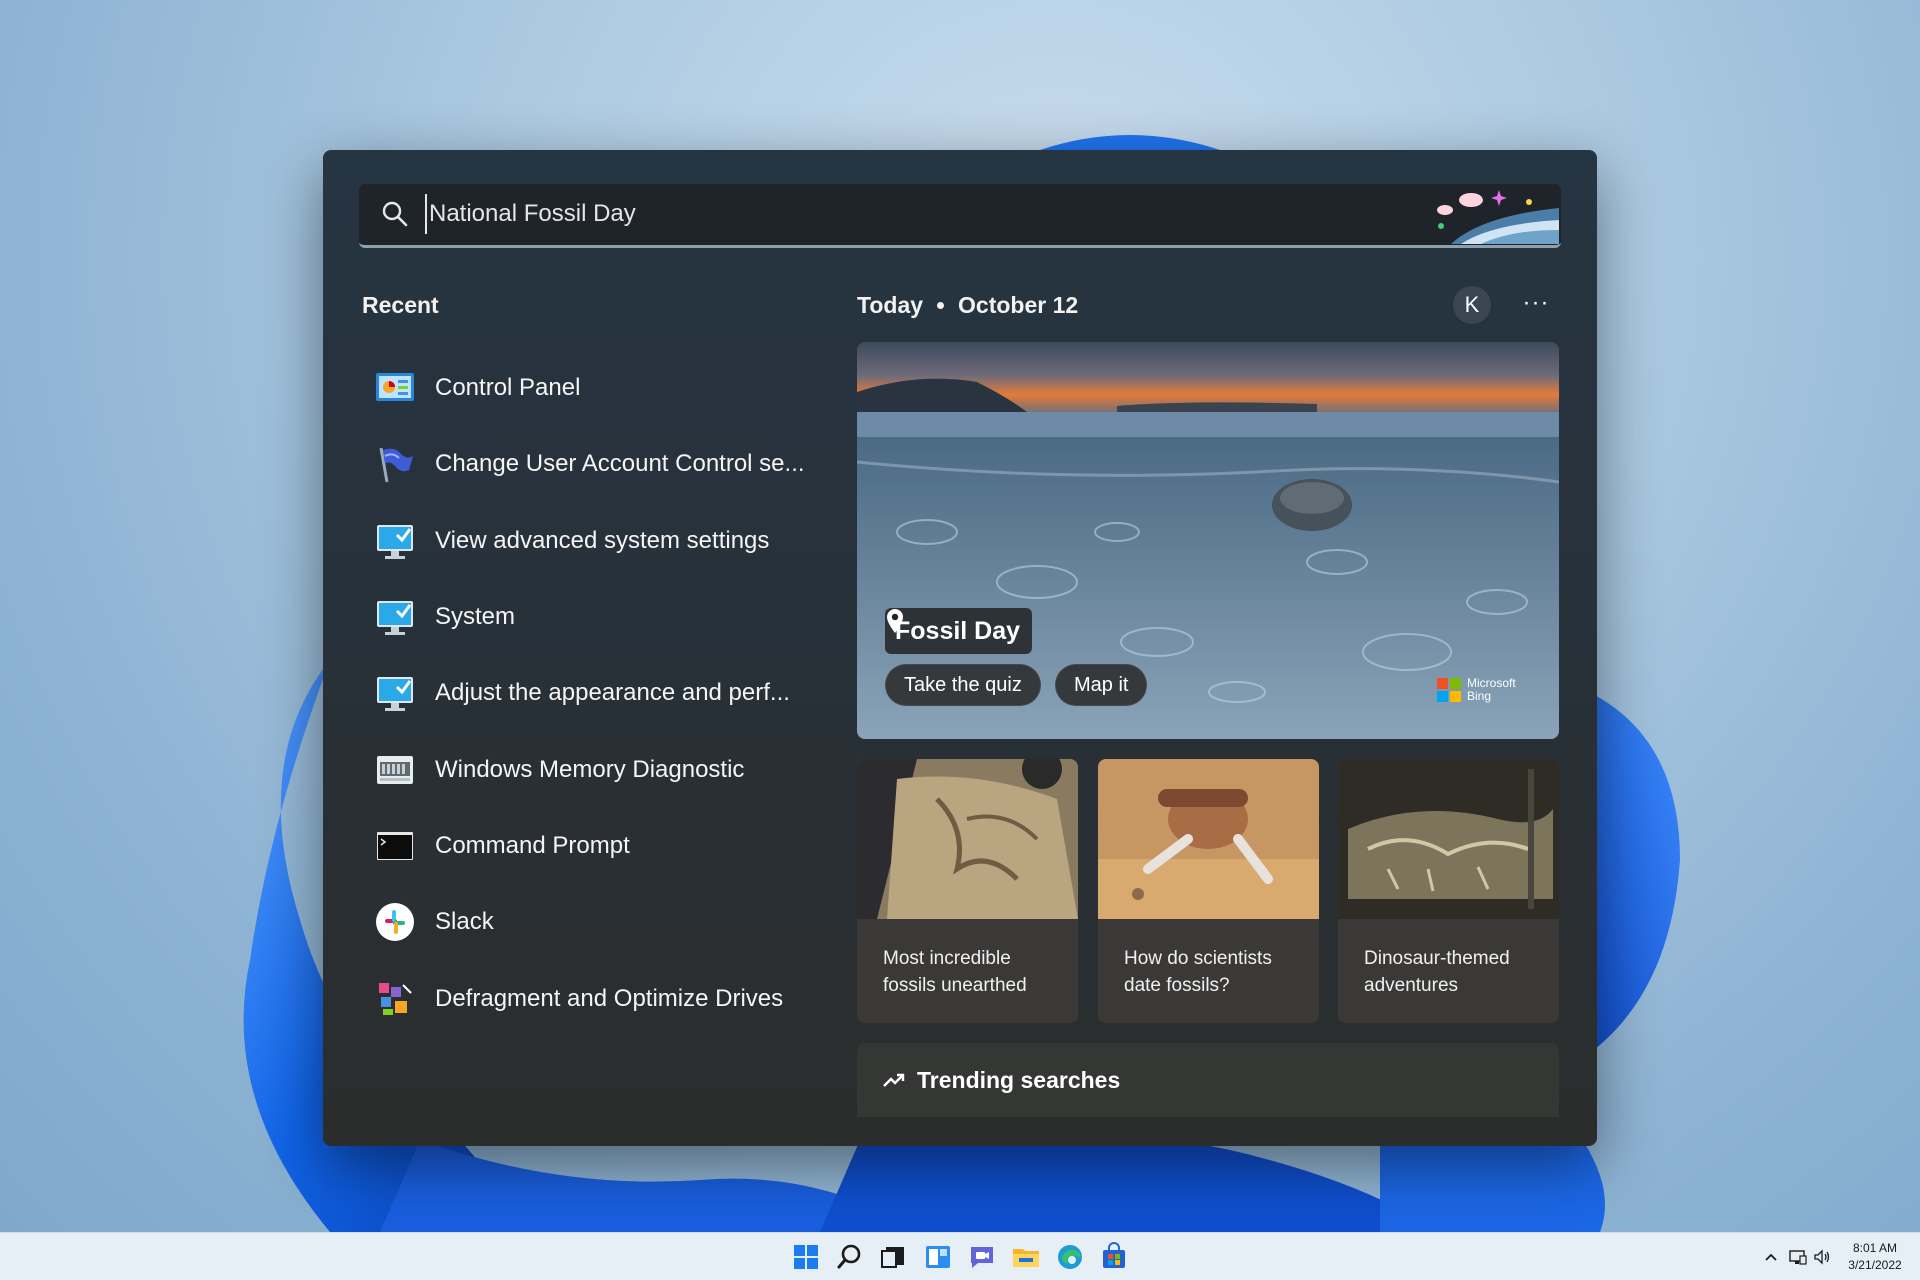 Image resolution: width=1920 pixels, height=1280 pixels. I want to click on recent-item-defragment: Defragment and Optimize Drives, so click(590, 998).